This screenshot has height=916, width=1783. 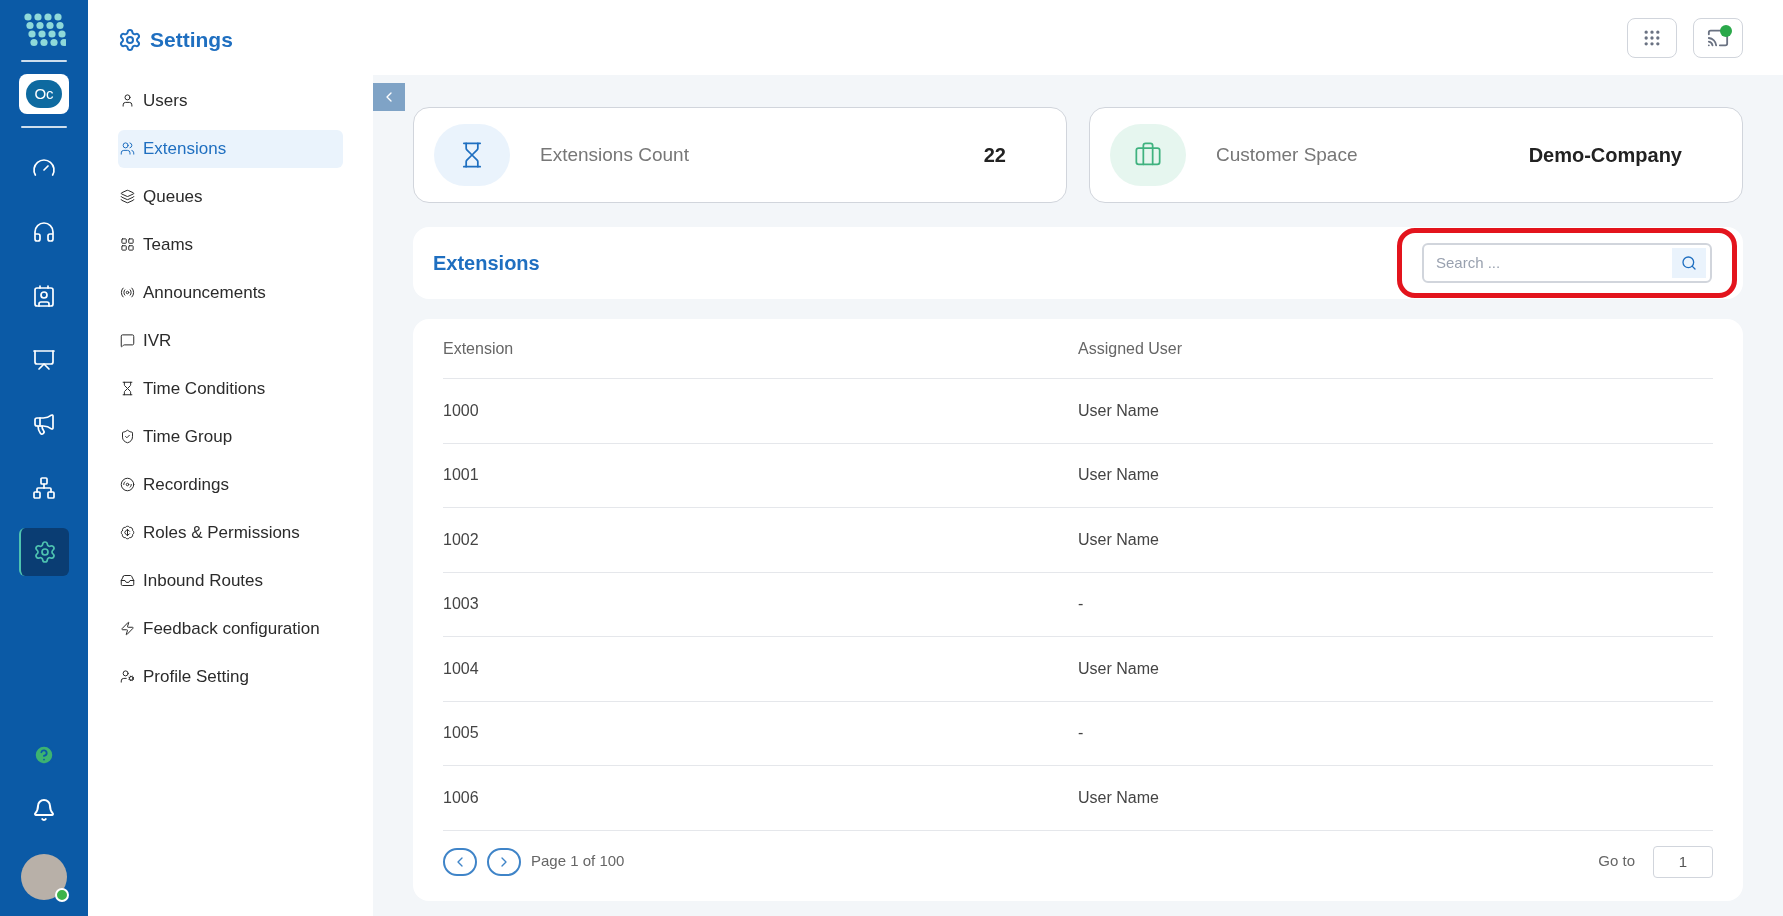 What do you see at coordinates (1616, 861) in the screenshot?
I see `goto-label: Go to` at bounding box center [1616, 861].